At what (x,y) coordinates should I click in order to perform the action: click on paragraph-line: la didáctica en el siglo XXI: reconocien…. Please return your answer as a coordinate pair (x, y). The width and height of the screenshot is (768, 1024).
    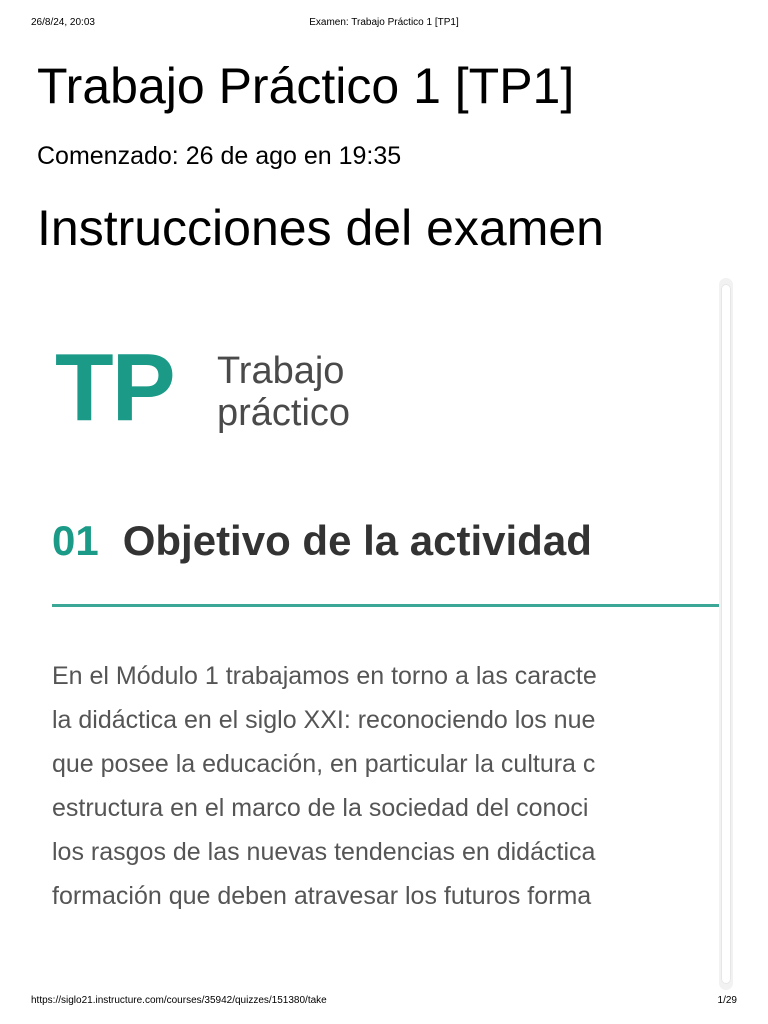
    Looking at the image, I should click on (324, 720).